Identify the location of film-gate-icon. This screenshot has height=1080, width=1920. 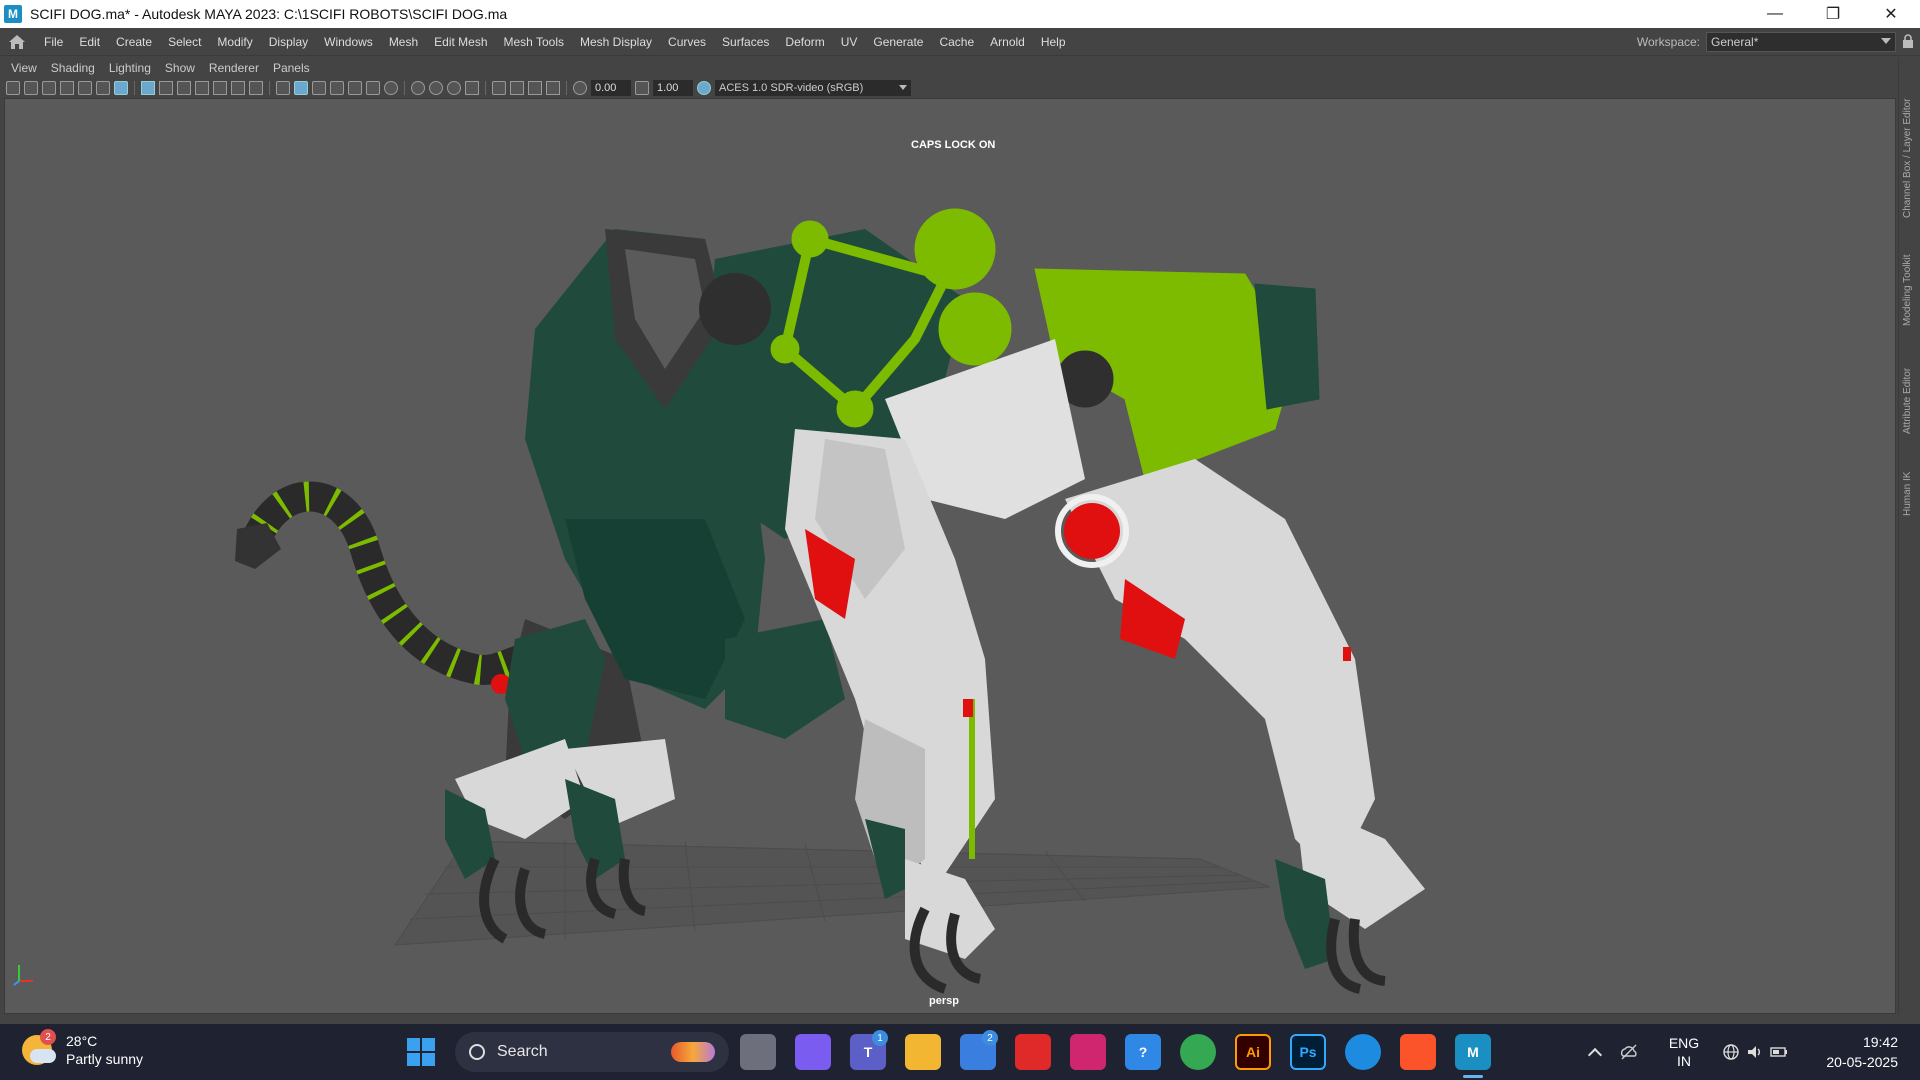
(166, 88).